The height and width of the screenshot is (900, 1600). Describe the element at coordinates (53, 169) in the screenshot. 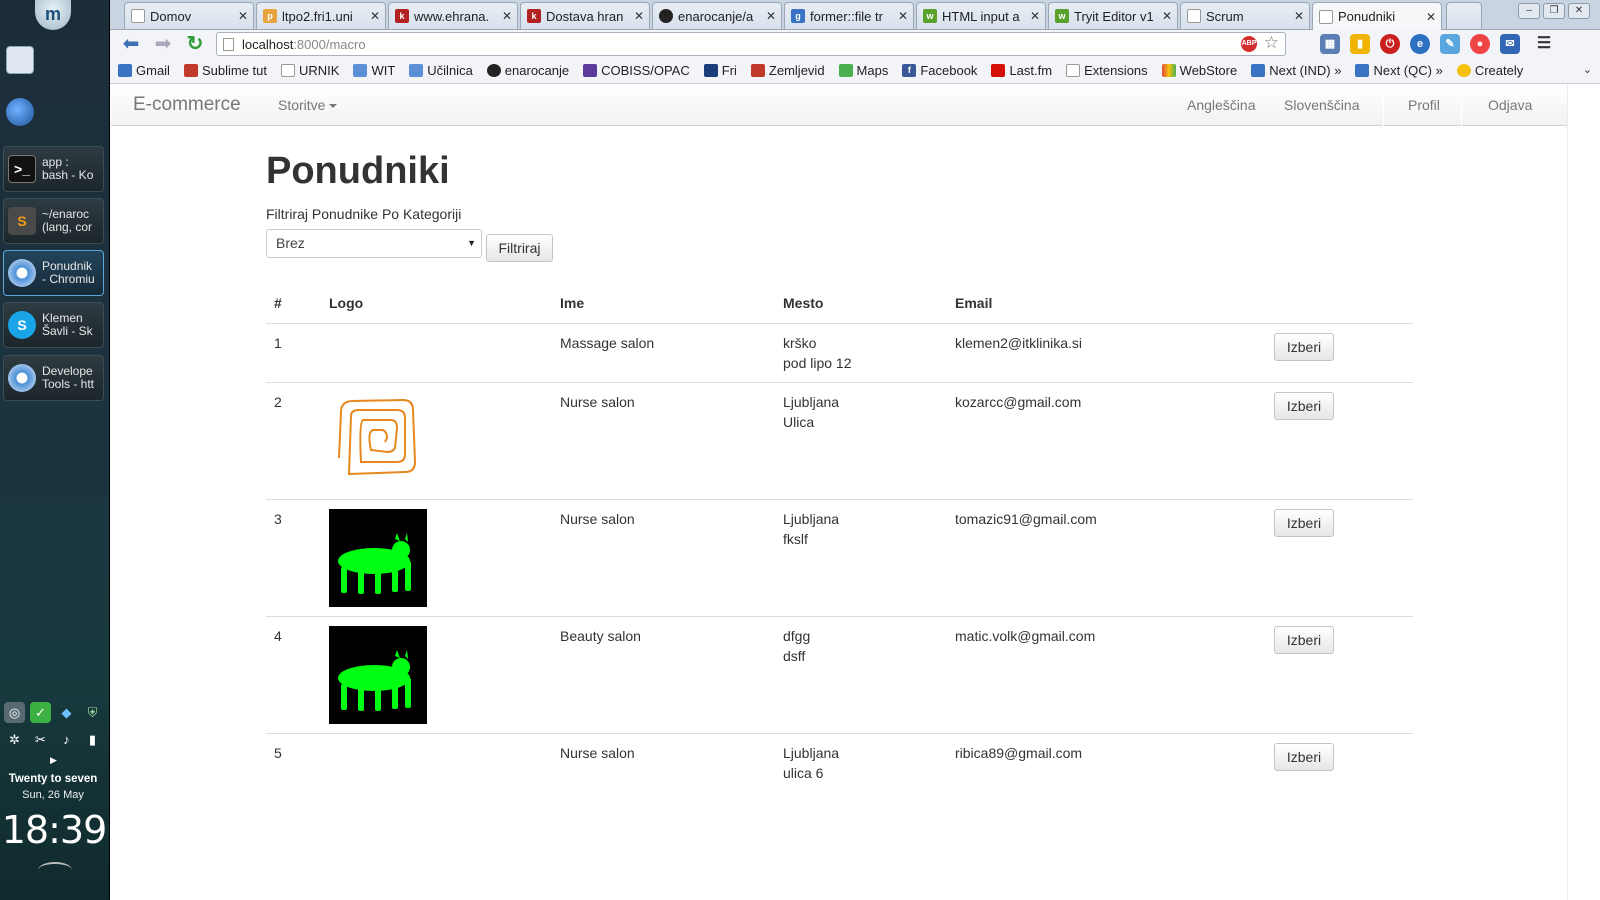

I see `task-terminal: >_ app : bash - Ko` at that location.